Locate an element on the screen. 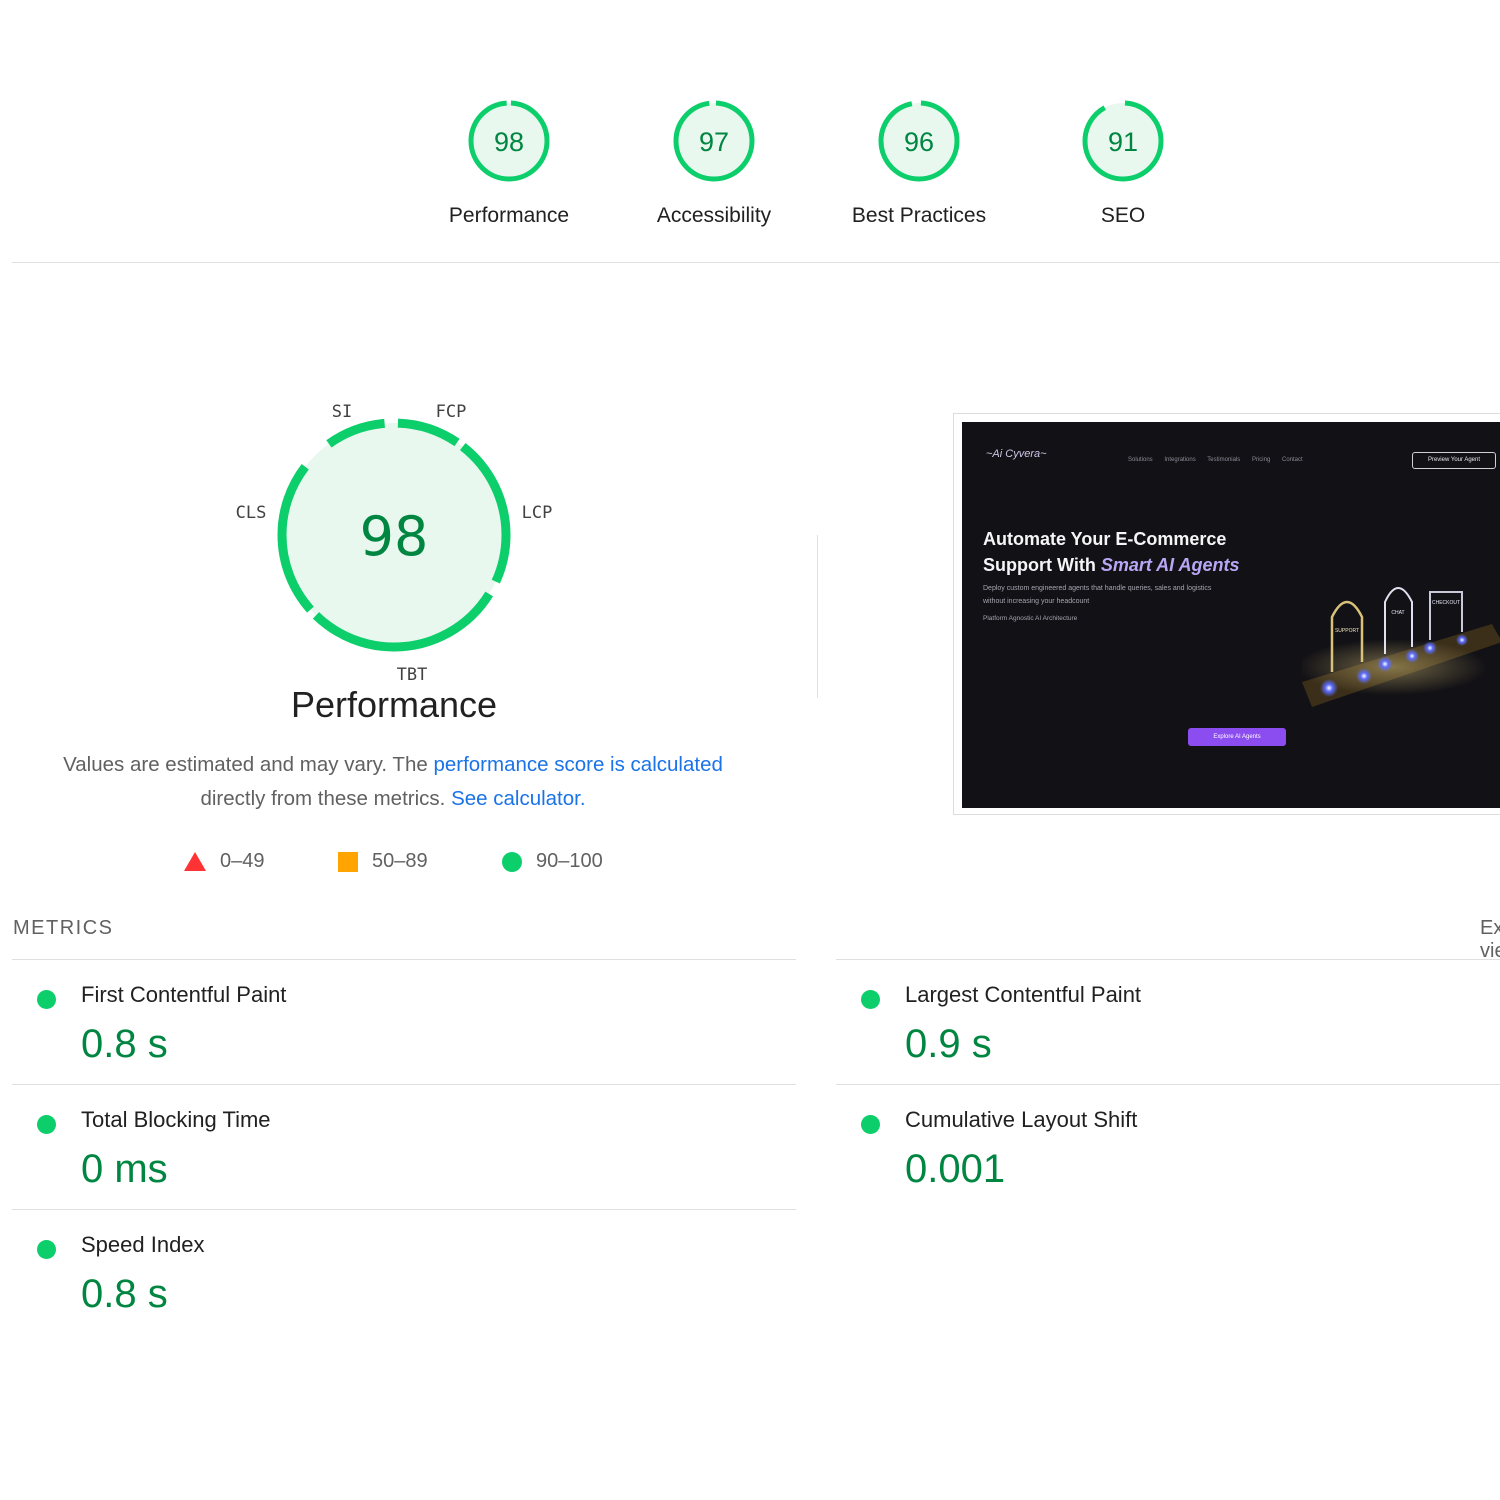  metric-value: 0.9 s is located at coordinates (948, 1044).